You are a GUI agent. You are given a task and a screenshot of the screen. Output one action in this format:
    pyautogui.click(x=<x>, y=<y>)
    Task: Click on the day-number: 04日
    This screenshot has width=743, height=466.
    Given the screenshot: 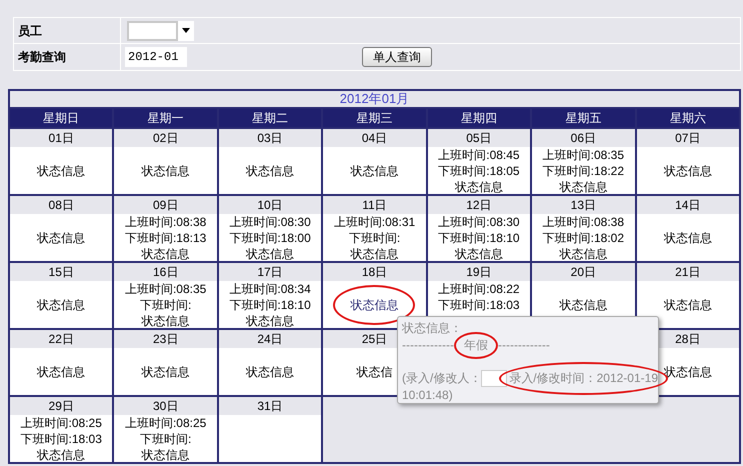 What is the action you would take?
    pyautogui.click(x=375, y=138)
    